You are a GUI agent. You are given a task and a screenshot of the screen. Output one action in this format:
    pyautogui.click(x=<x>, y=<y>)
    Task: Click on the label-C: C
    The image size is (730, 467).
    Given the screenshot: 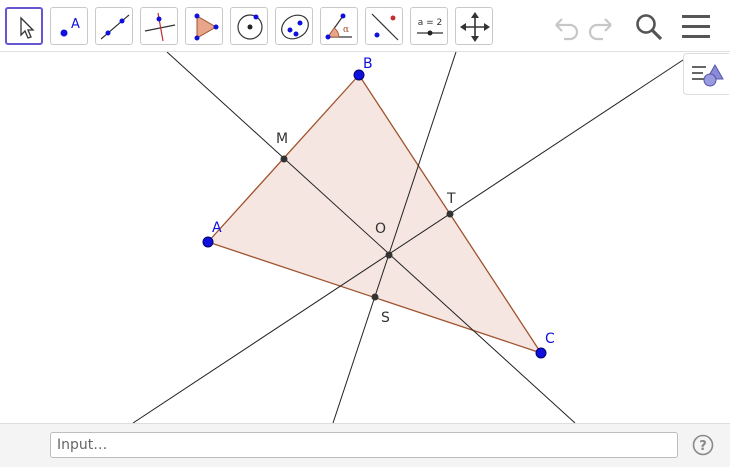 What is the action you would take?
    pyautogui.click(x=550, y=339)
    